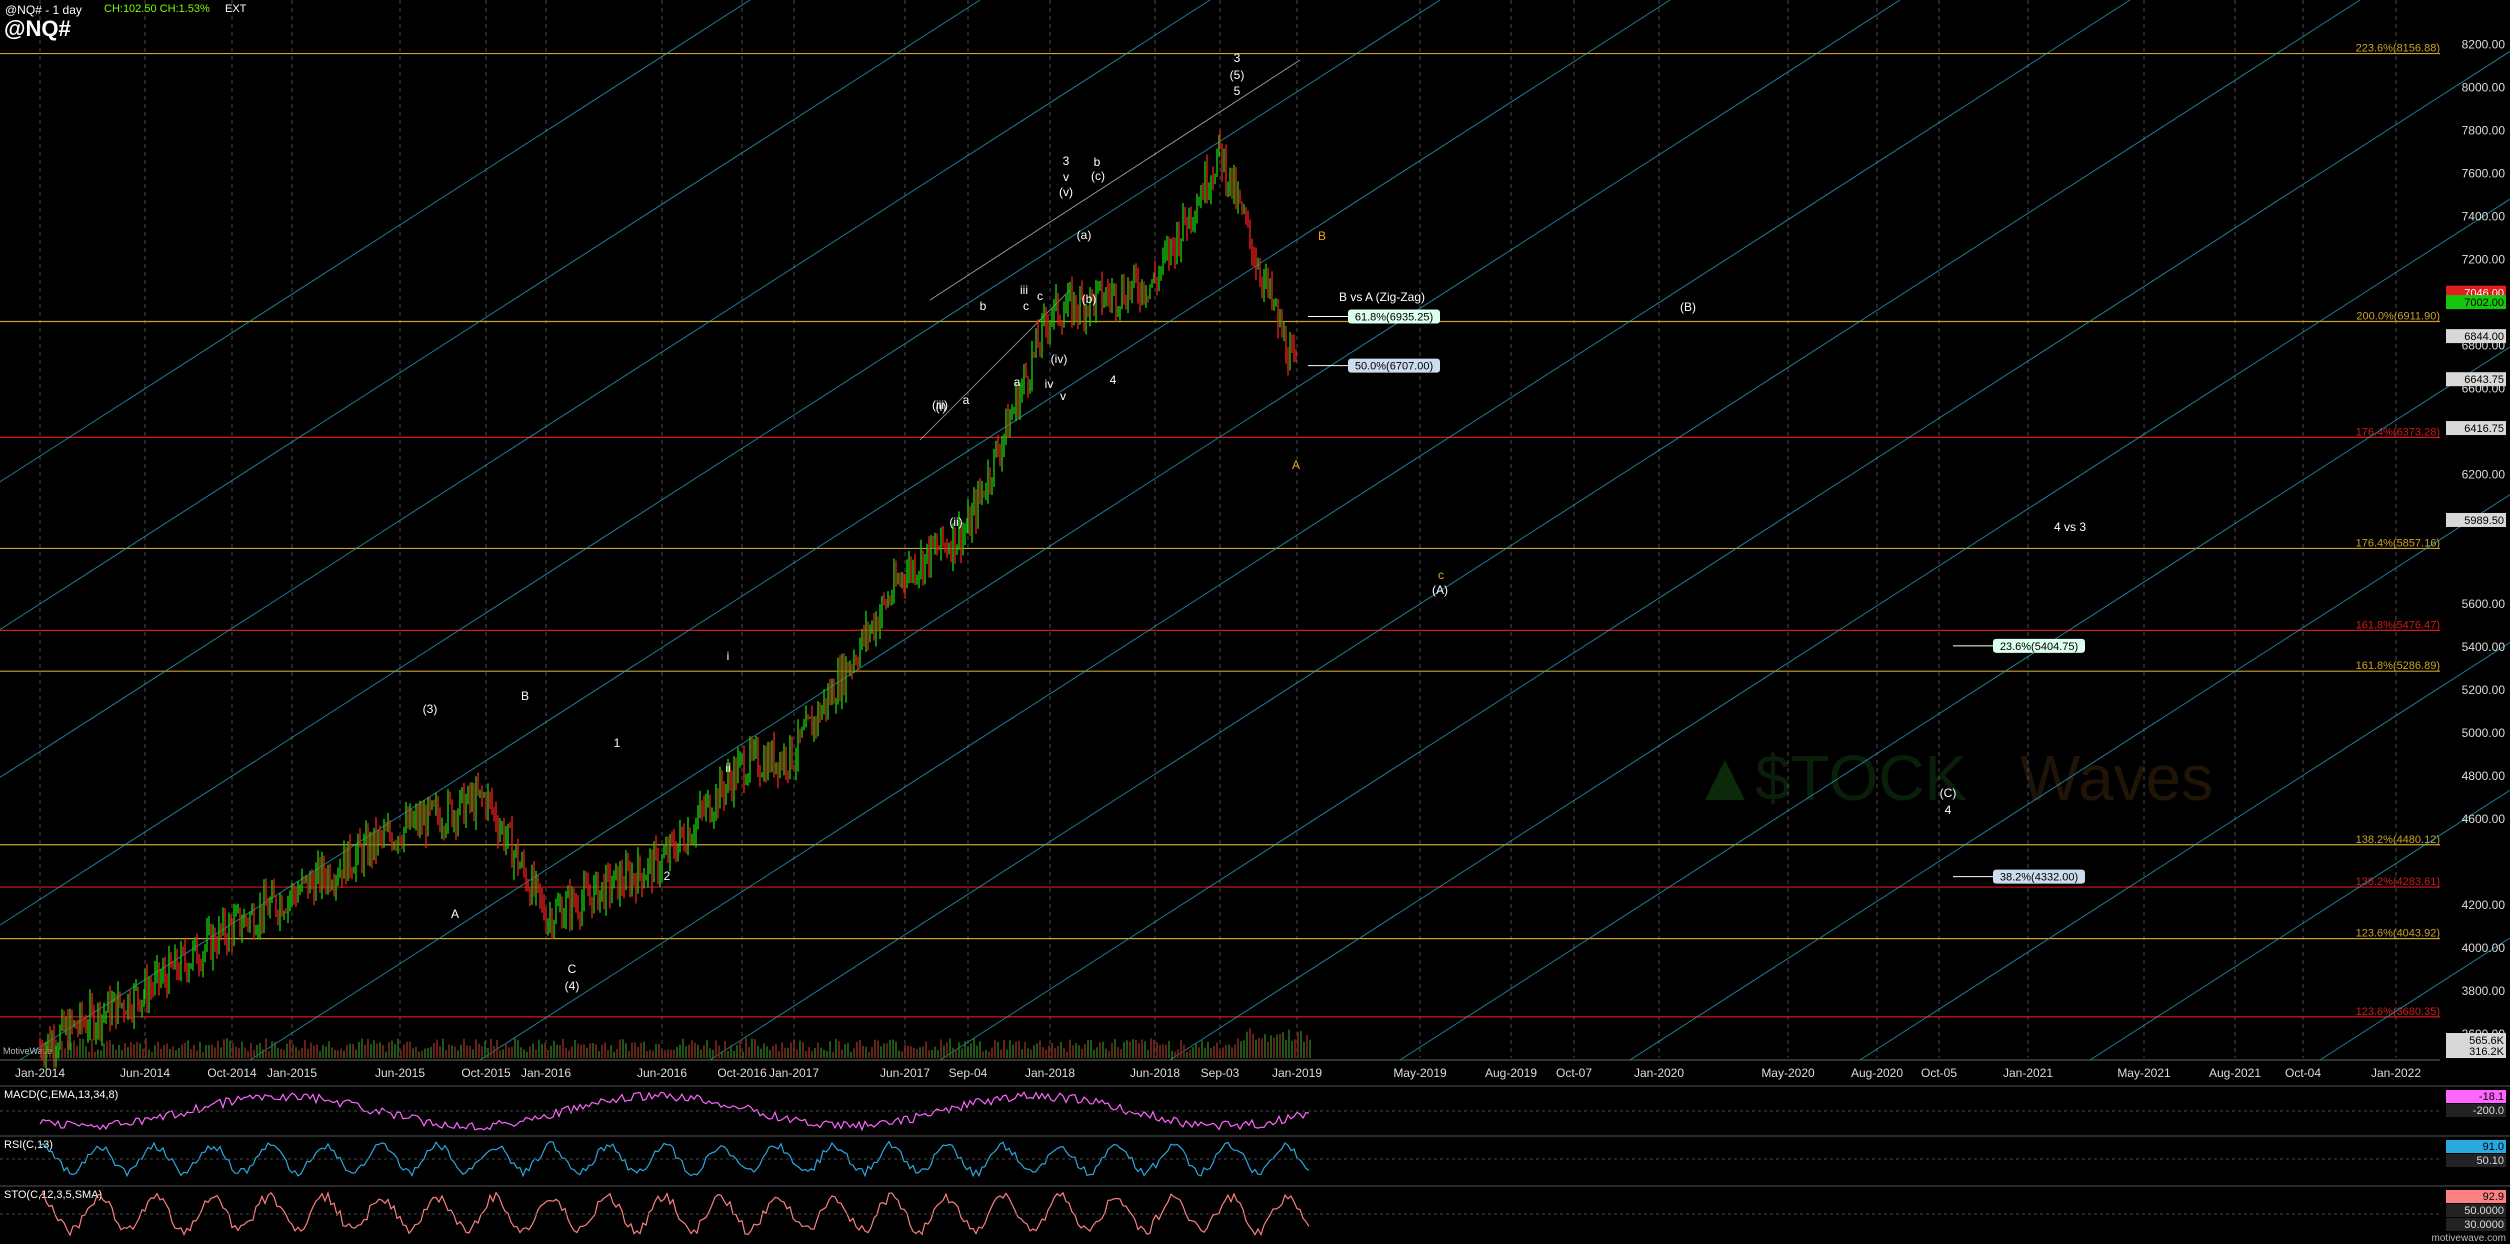 This screenshot has width=2510, height=1244. Describe the element at coordinates (2484, 521) in the screenshot. I see `price-flag-label: 5989.50` at that location.